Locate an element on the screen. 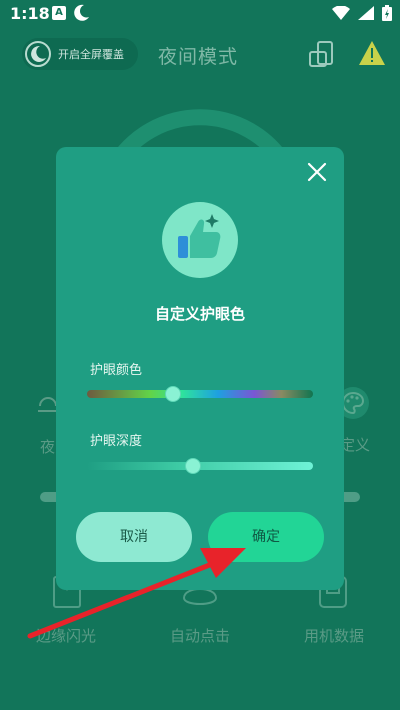 This screenshot has width=400, height=710. color-slider-label: 护眼颜色 is located at coordinates (116, 370).